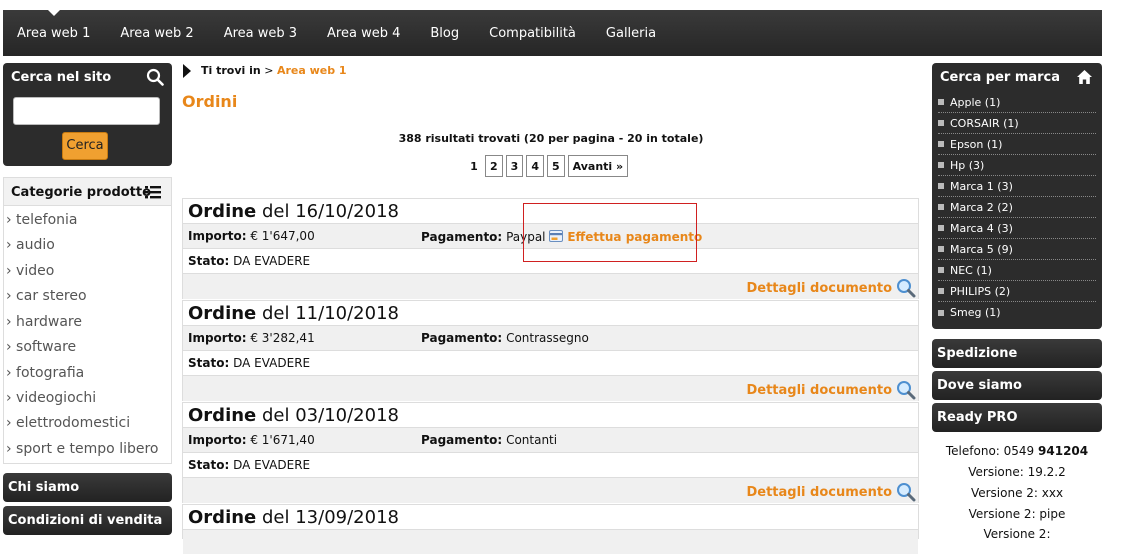 The height and width of the screenshot is (554, 1137). I want to click on order-title: Ordine del 11/10/2018, so click(293, 313).